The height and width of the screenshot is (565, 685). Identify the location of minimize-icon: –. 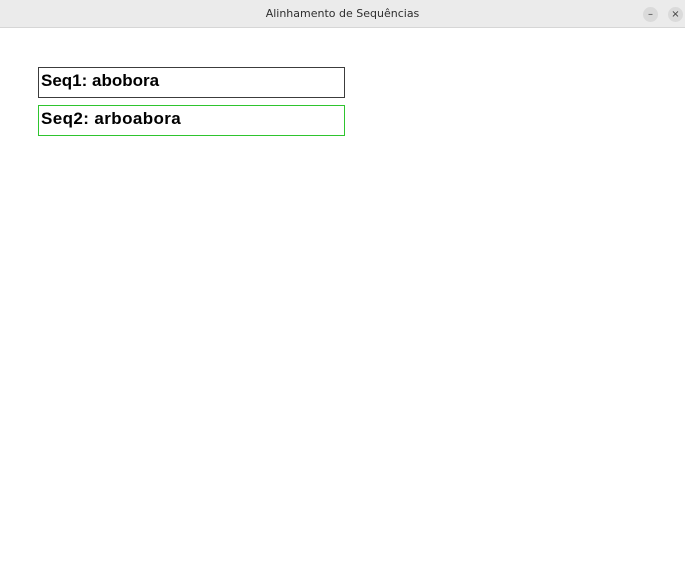
(650, 14).